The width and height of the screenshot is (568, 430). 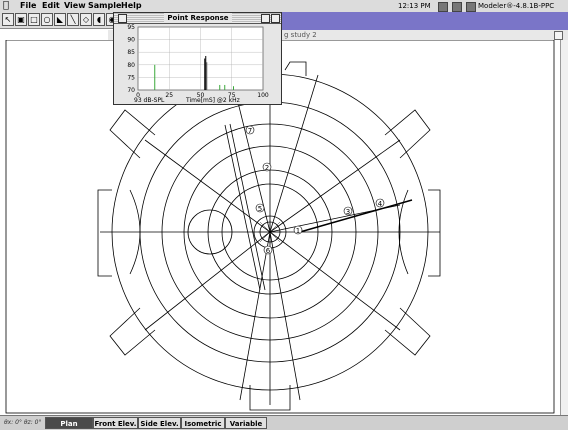 What do you see at coordinates (457, 7) in the screenshot?
I see `speaker-icon` at bounding box center [457, 7].